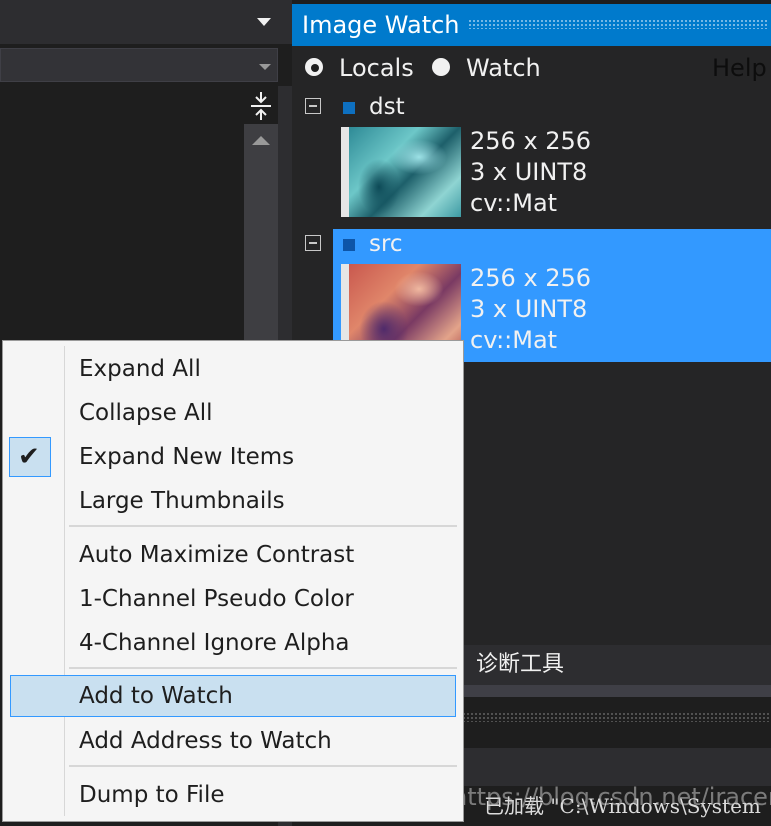  Describe the element at coordinates (233, 413) in the screenshot. I see `menu-item-collapse-all: Collapse All` at that location.